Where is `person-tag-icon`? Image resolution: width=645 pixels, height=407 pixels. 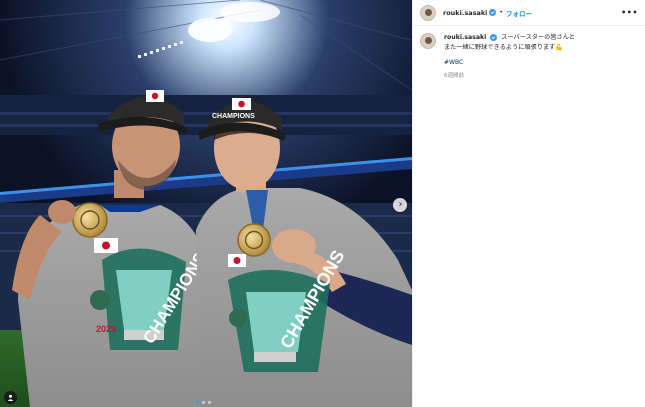
person-tag-icon is located at coordinates (10, 397).